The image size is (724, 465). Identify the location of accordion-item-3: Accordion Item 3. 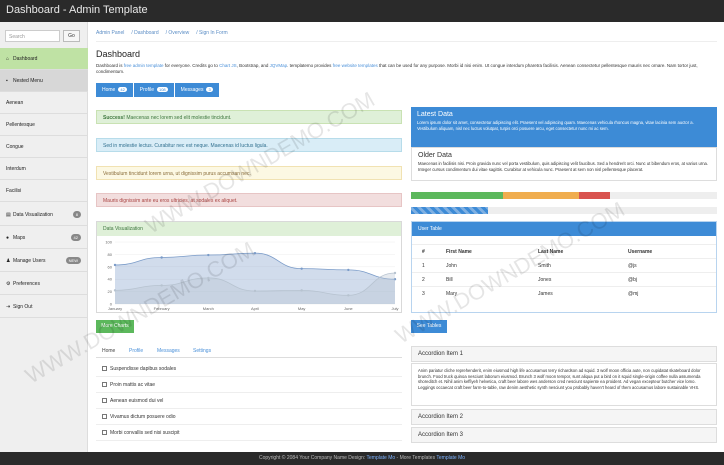
(564, 435).